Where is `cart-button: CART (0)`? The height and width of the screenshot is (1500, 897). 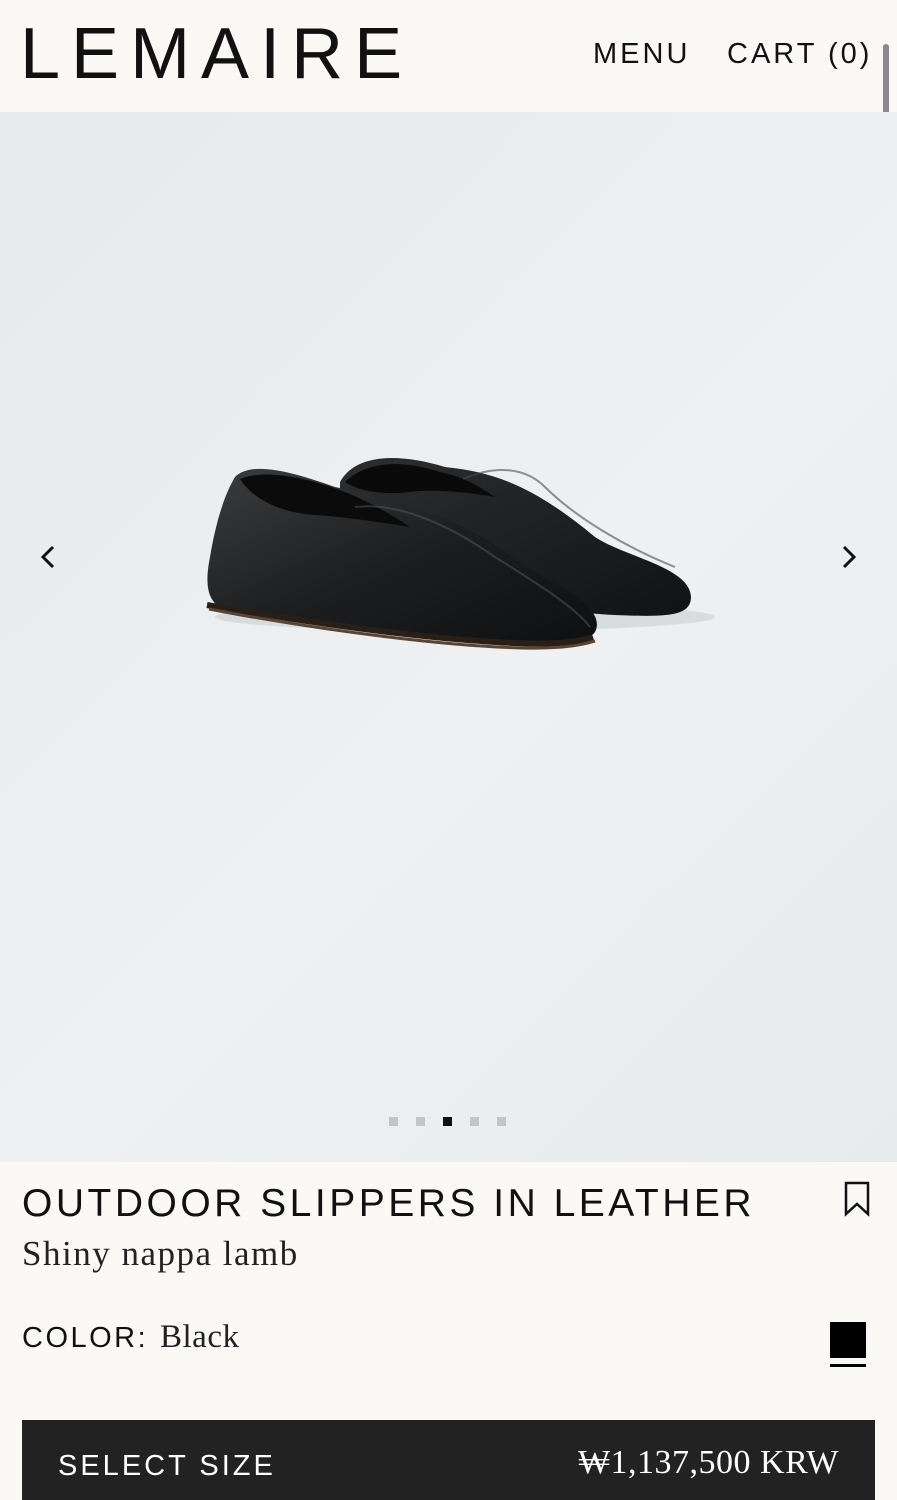 cart-button: CART (0) is located at coordinates (799, 54).